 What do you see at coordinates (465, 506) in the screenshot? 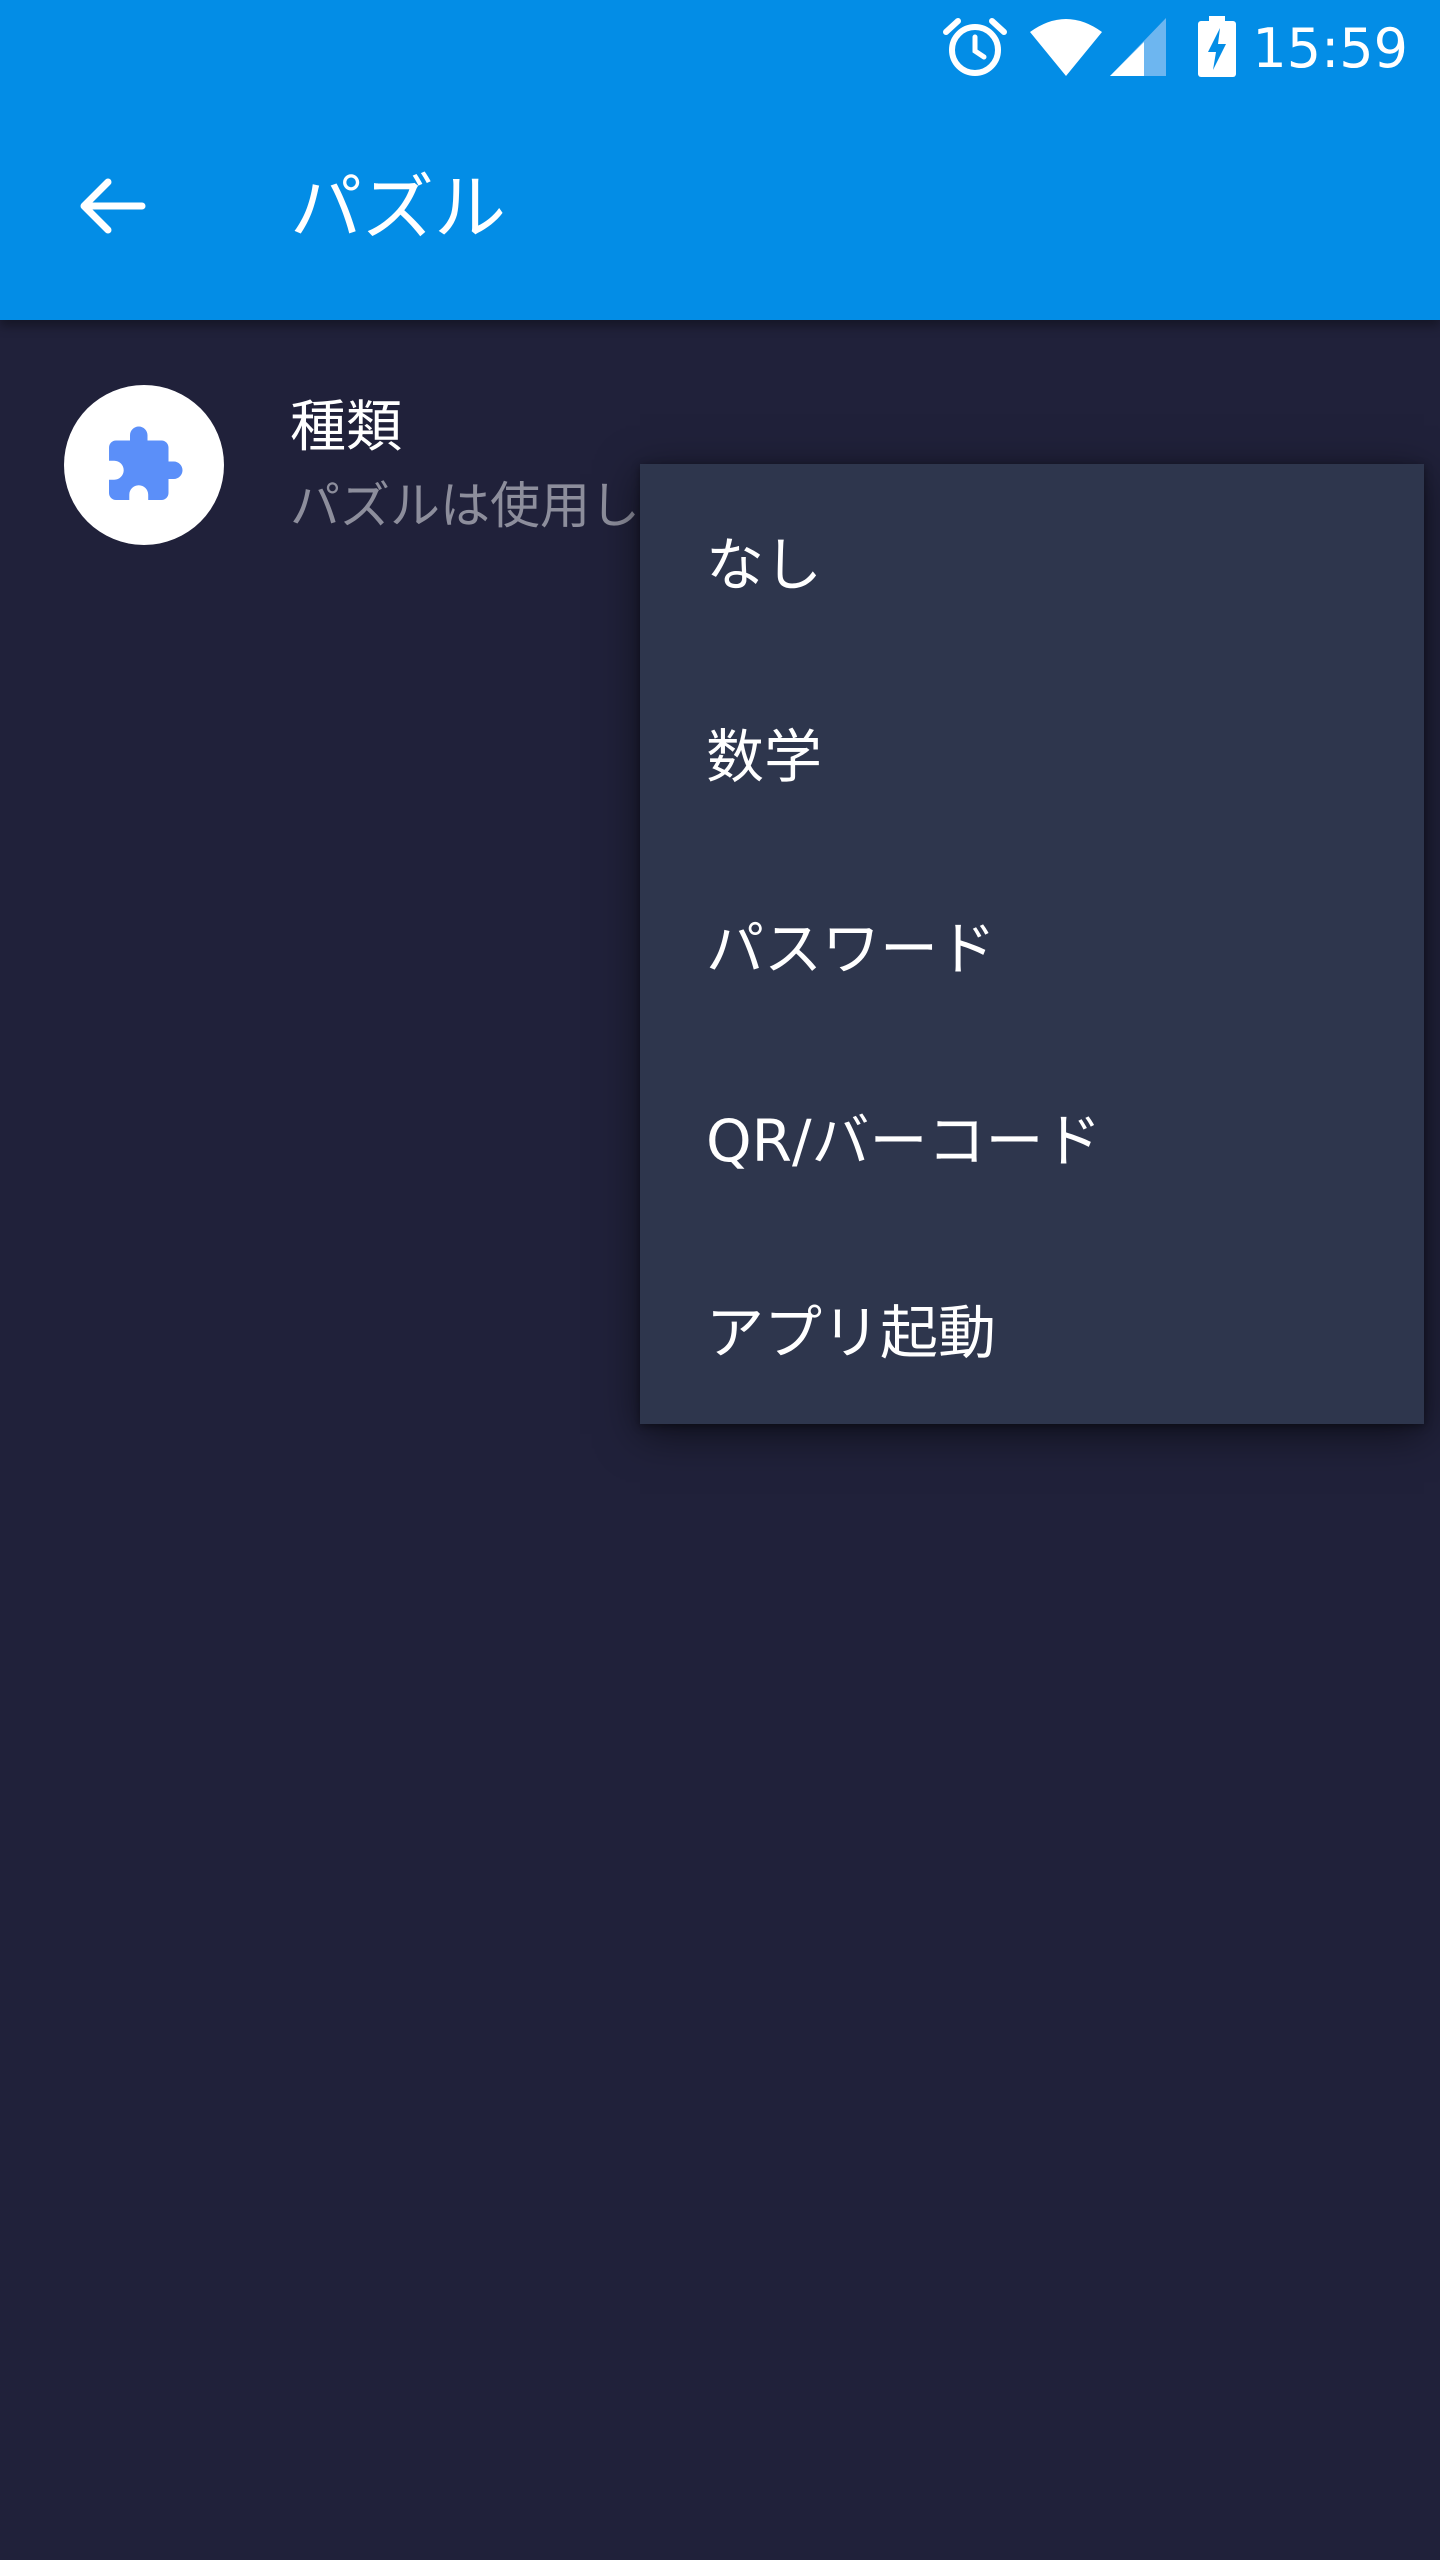
I see `setting-subtitle: パズルは使用し` at bounding box center [465, 506].